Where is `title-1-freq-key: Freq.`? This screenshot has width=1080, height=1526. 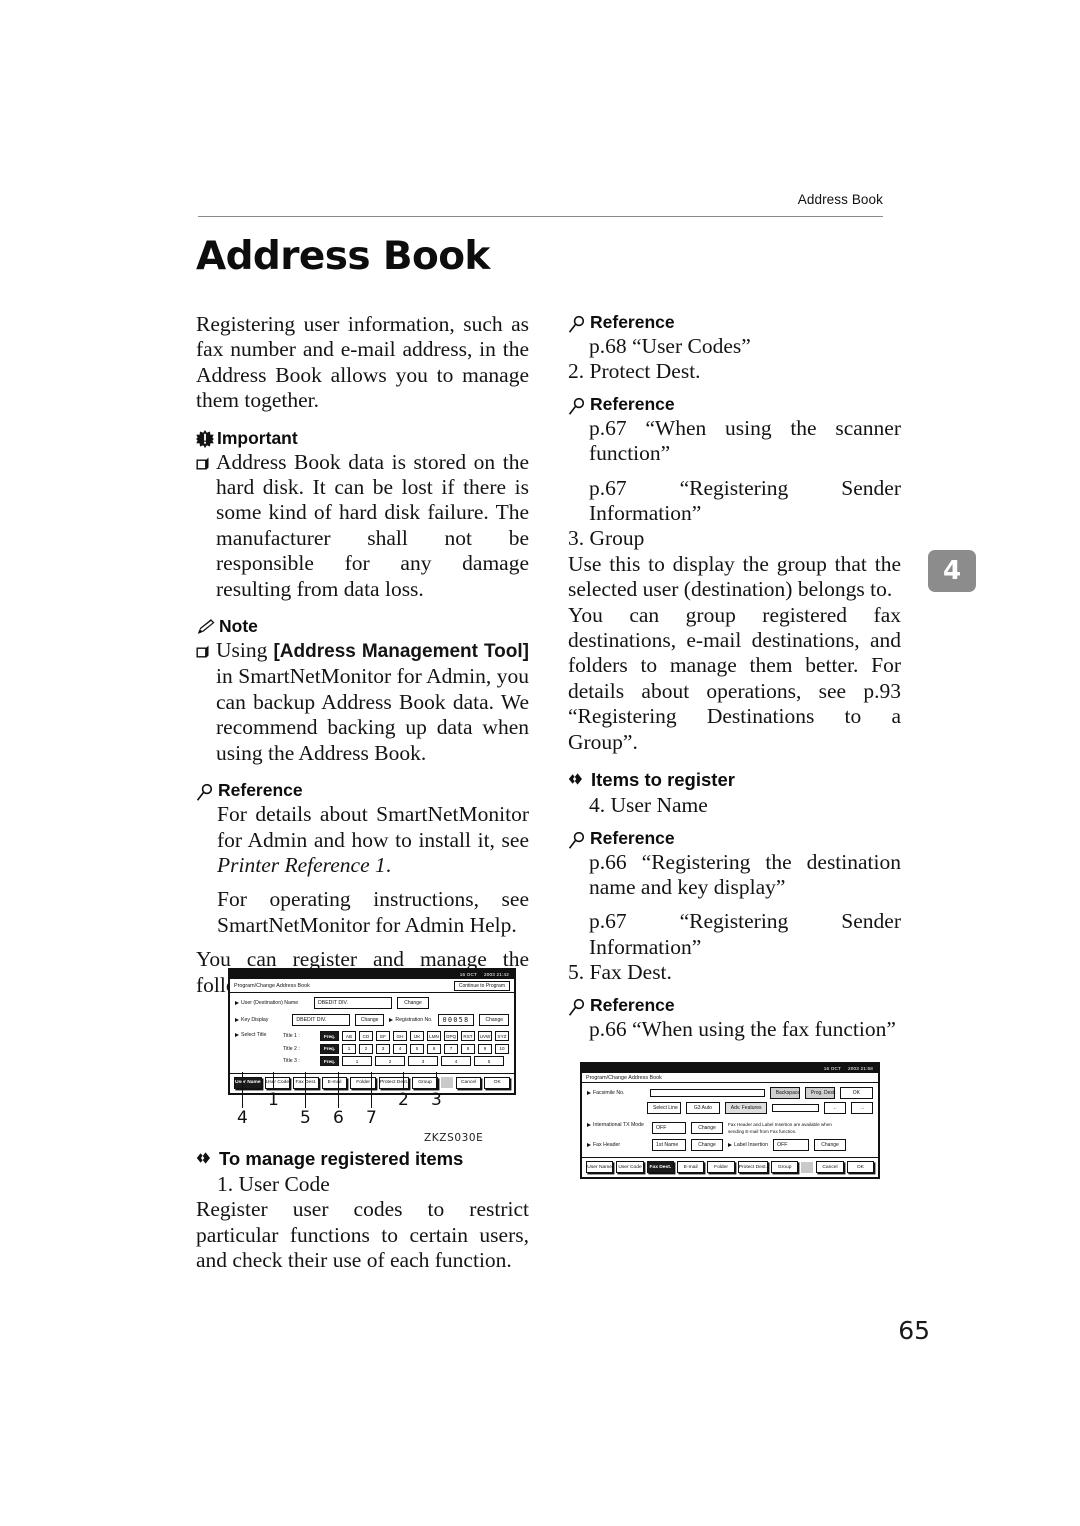
title-1-freq-key: Freq. is located at coordinates (329, 1036).